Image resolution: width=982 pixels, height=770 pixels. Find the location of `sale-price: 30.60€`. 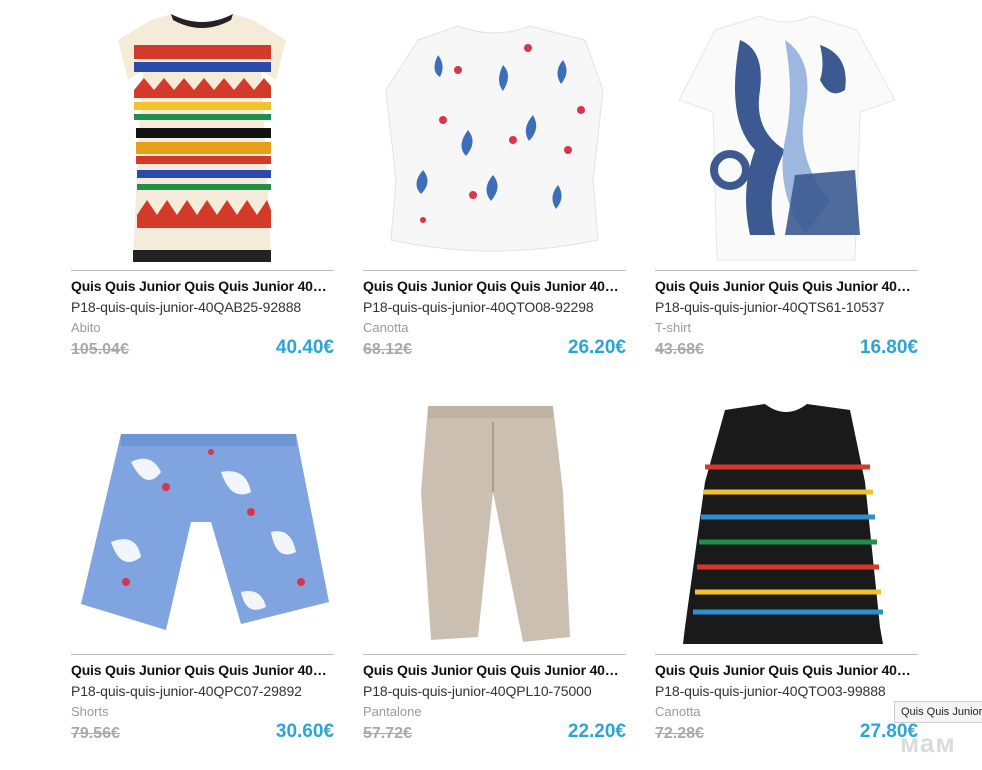

sale-price: 30.60€ is located at coordinates (304, 731).